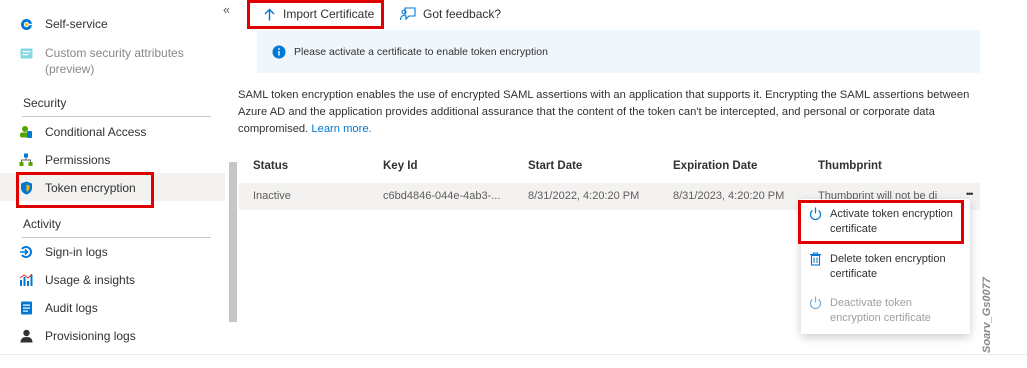 The height and width of the screenshot is (368, 1027). What do you see at coordinates (269, 14) in the screenshot?
I see `upload-arrow-icon` at bounding box center [269, 14].